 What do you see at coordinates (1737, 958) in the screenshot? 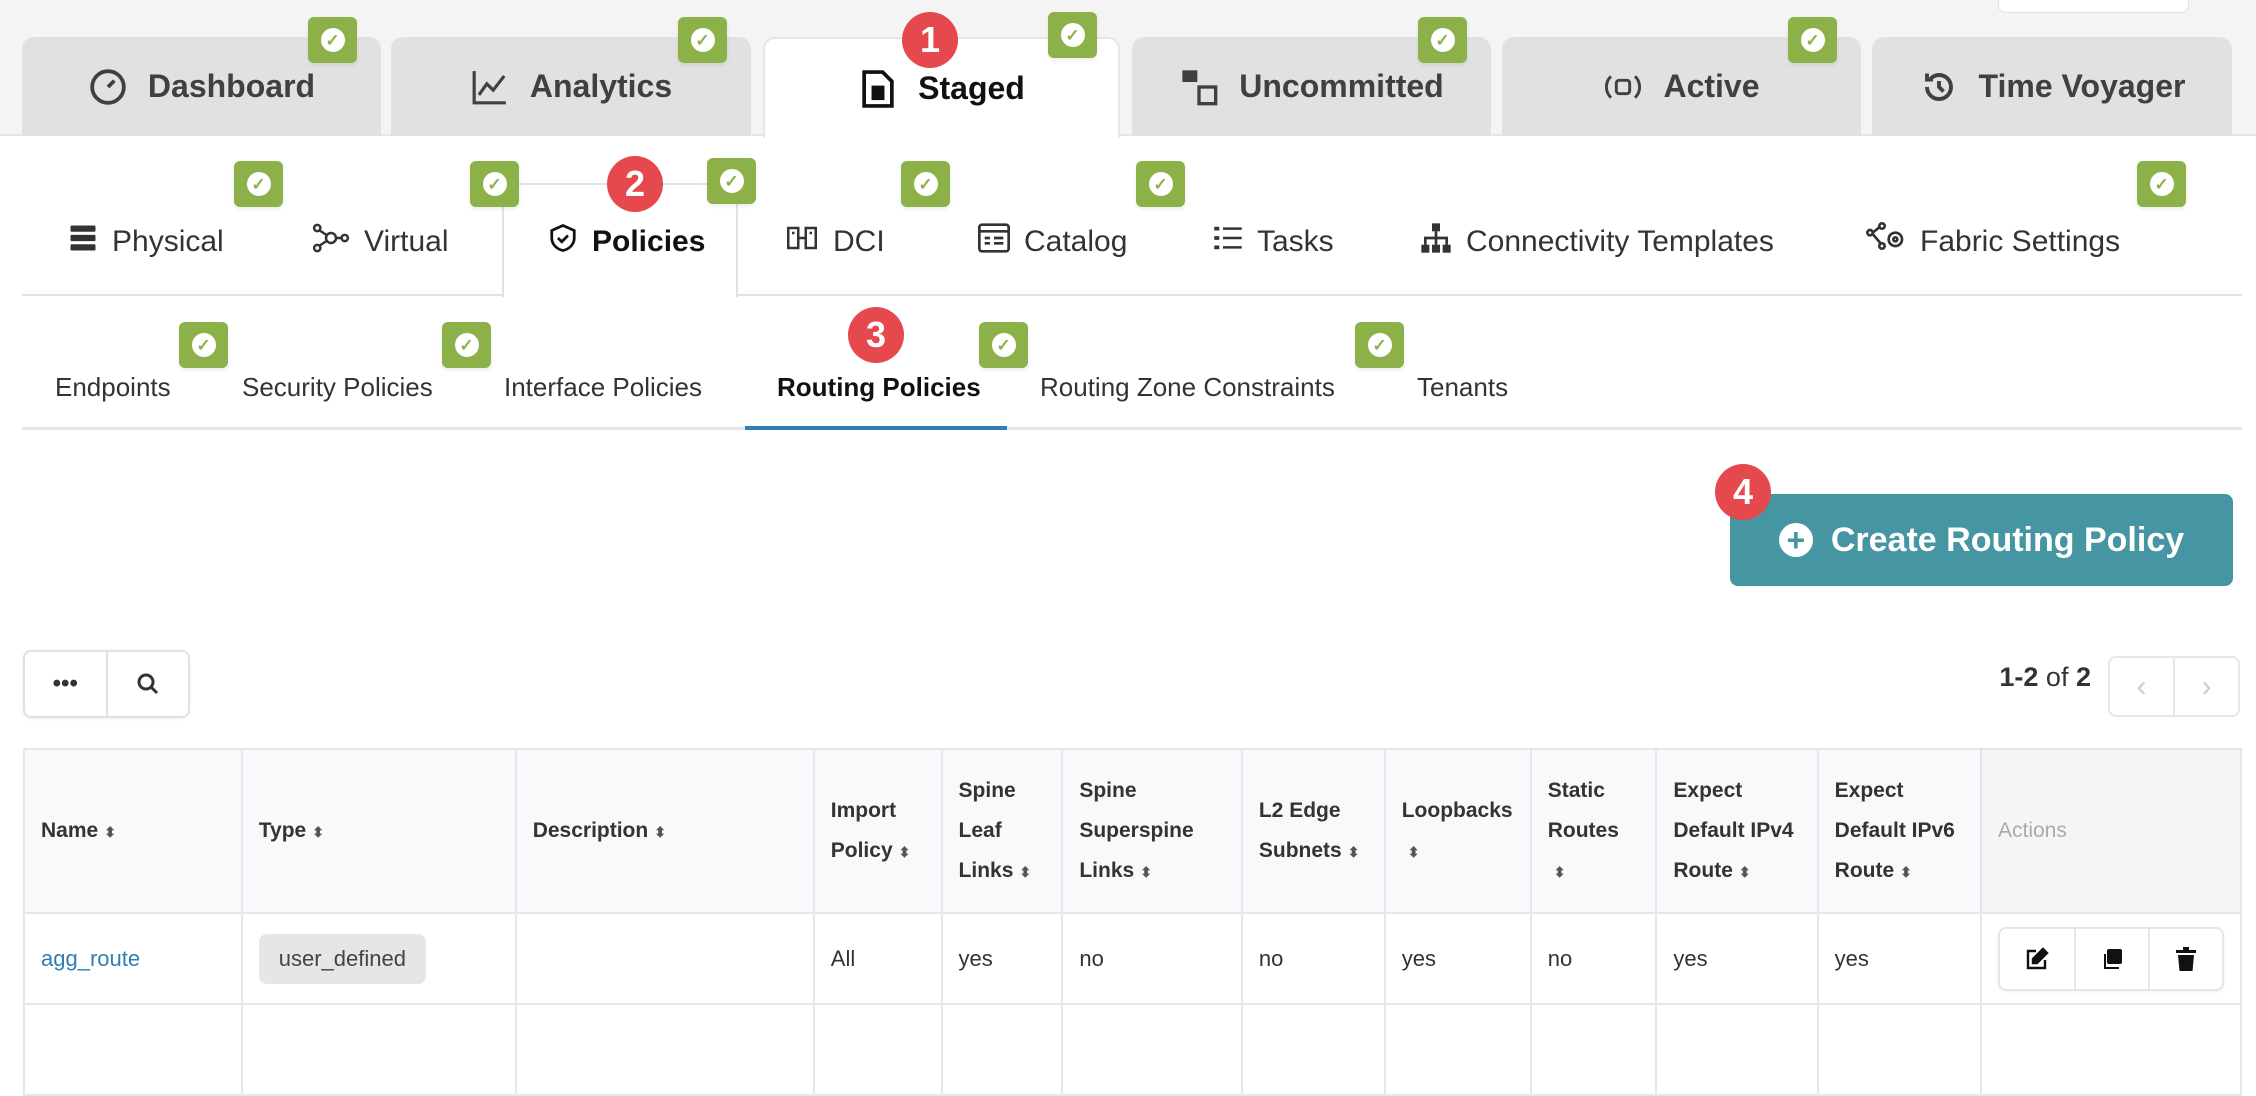
I see `ipv4-cell: yes` at bounding box center [1737, 958].